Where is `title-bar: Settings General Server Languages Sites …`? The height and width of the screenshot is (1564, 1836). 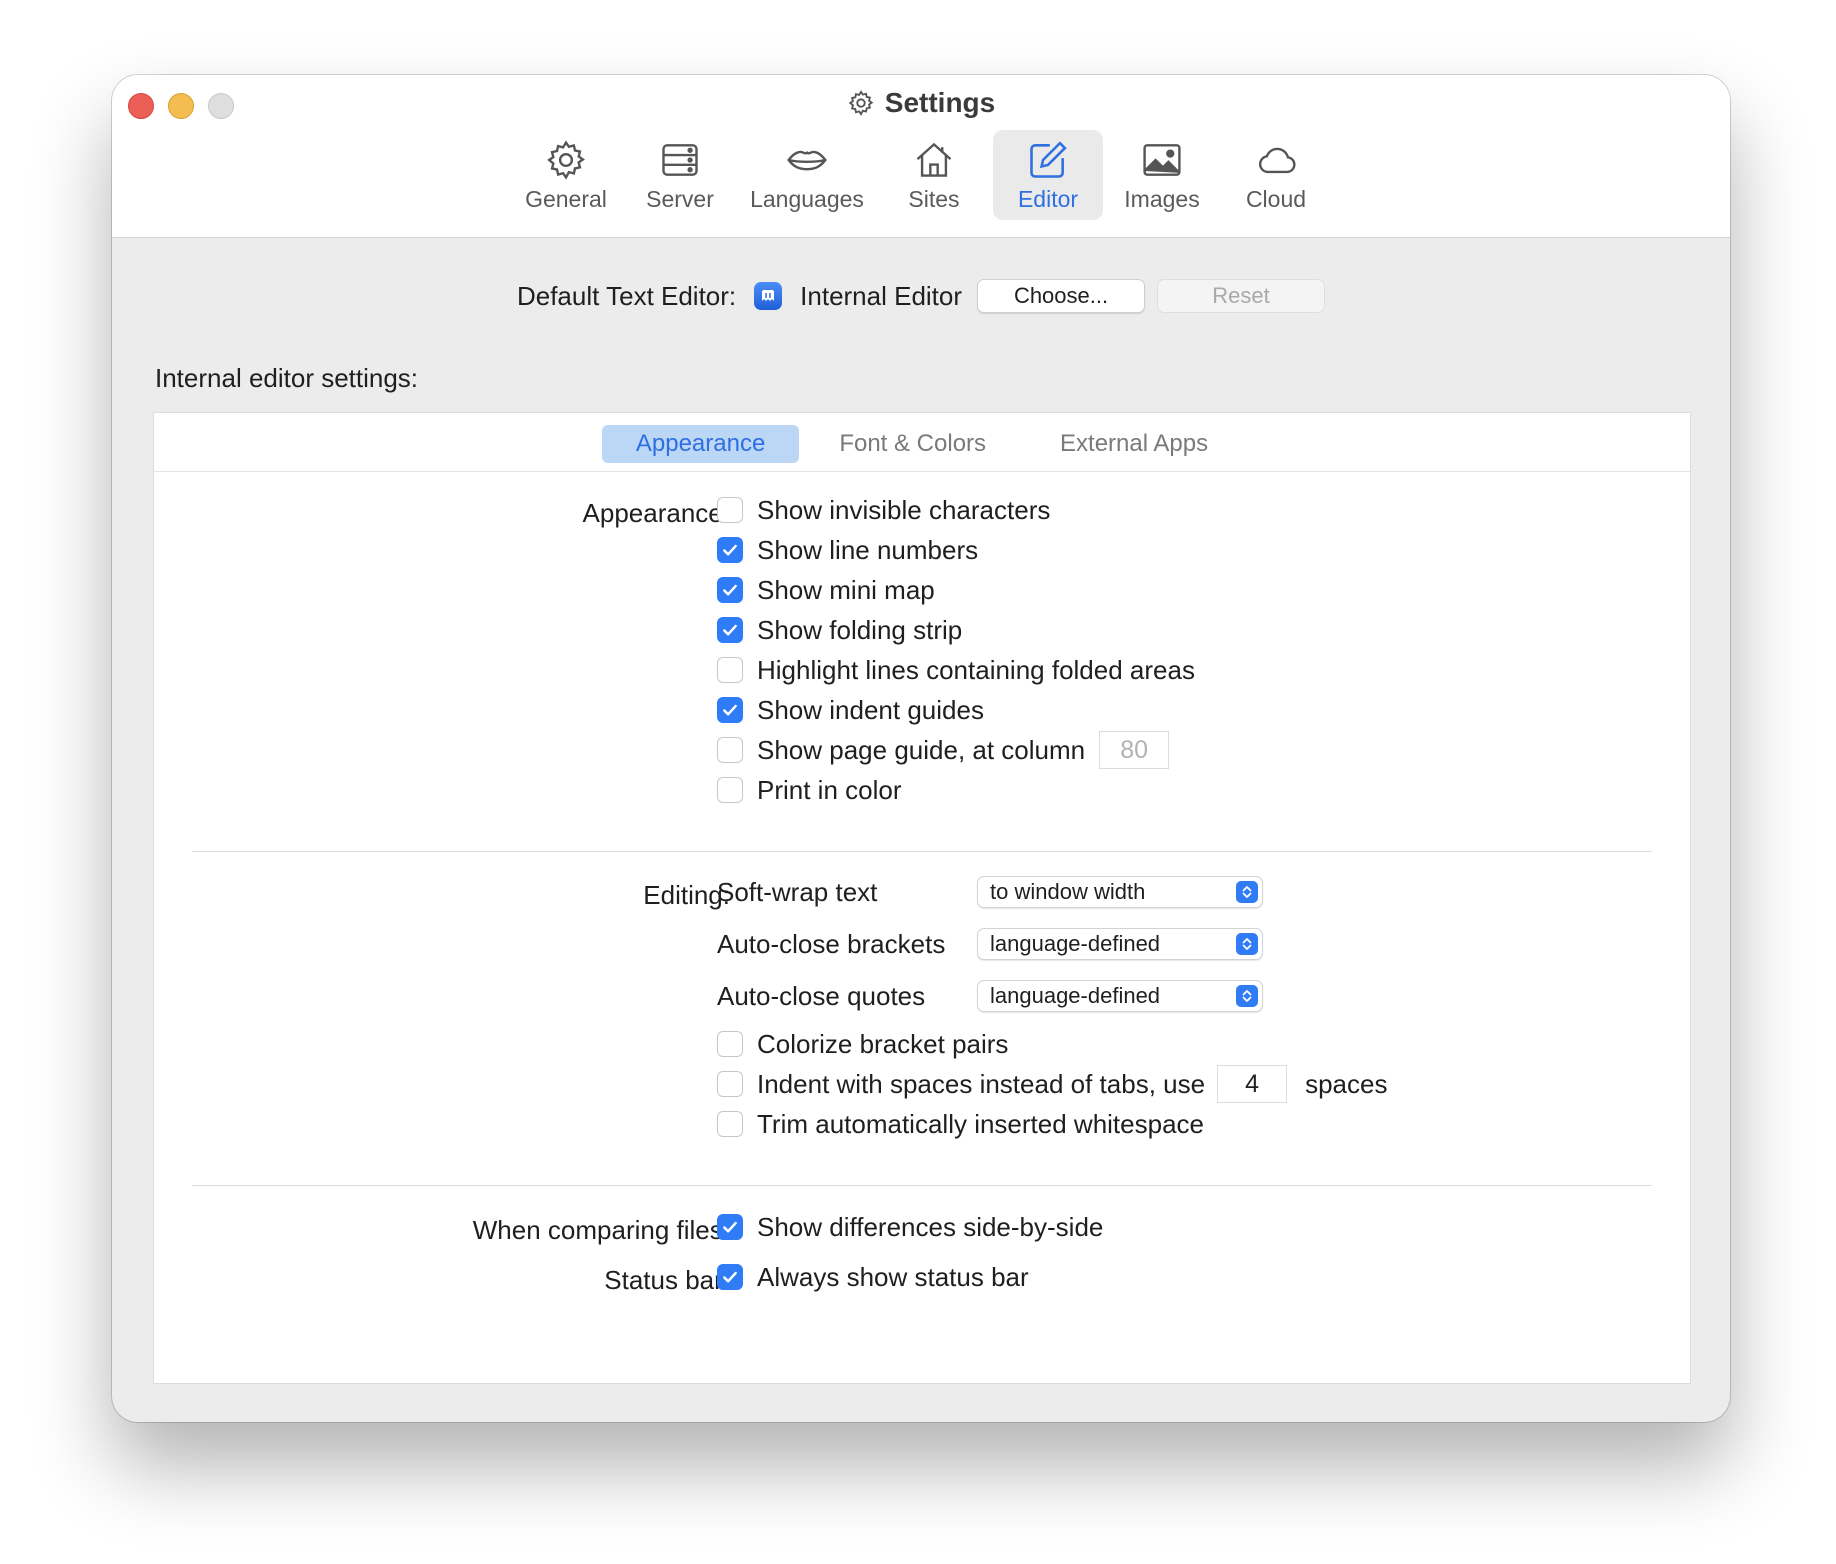
title-bar: Settings General Server Languages Sites … is located at coordinates (921, 156).